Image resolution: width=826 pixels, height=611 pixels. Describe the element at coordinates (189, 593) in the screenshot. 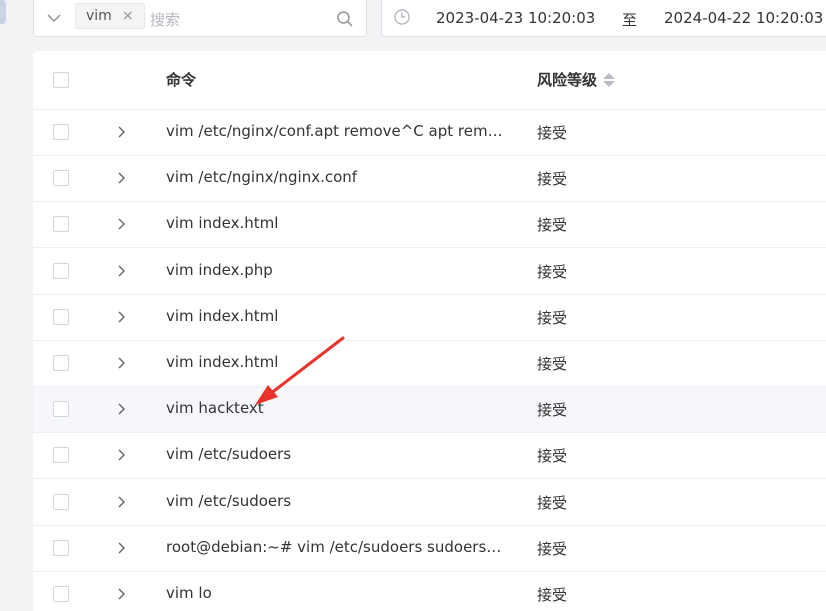

I see `command-cell: vim lo` at that location.